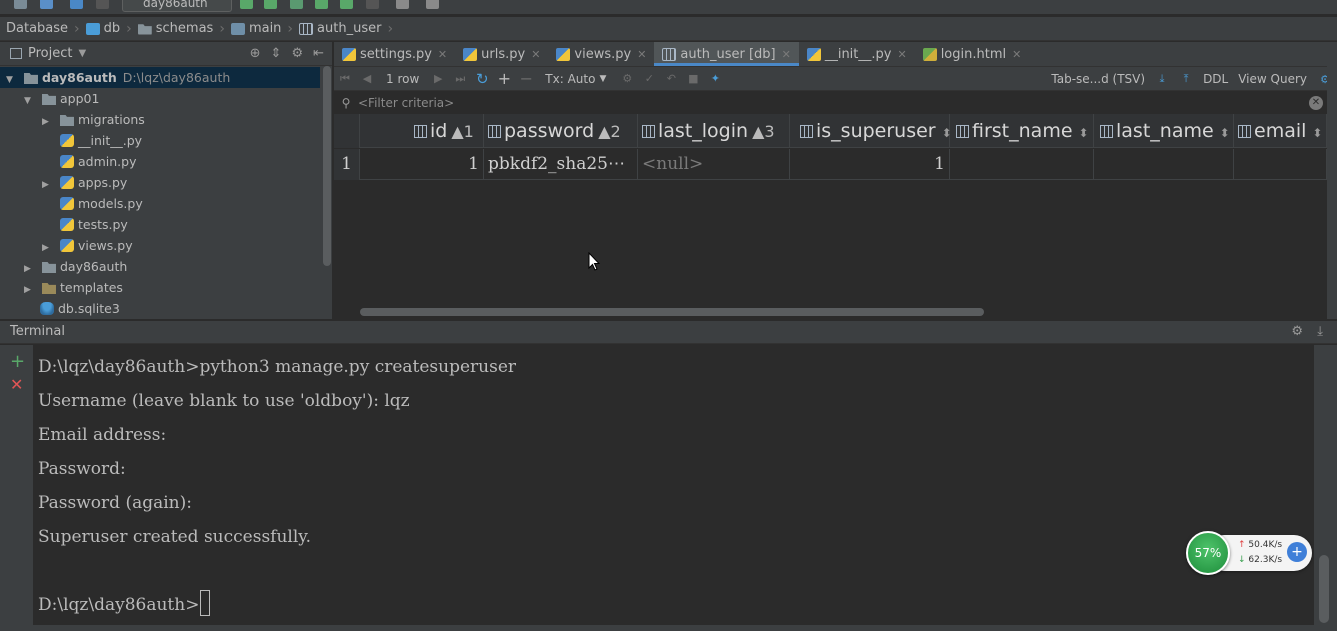  Describe the element at coordinates (345, 79) in the screenshot. I see `first-page-icon: ⏮` at that location.